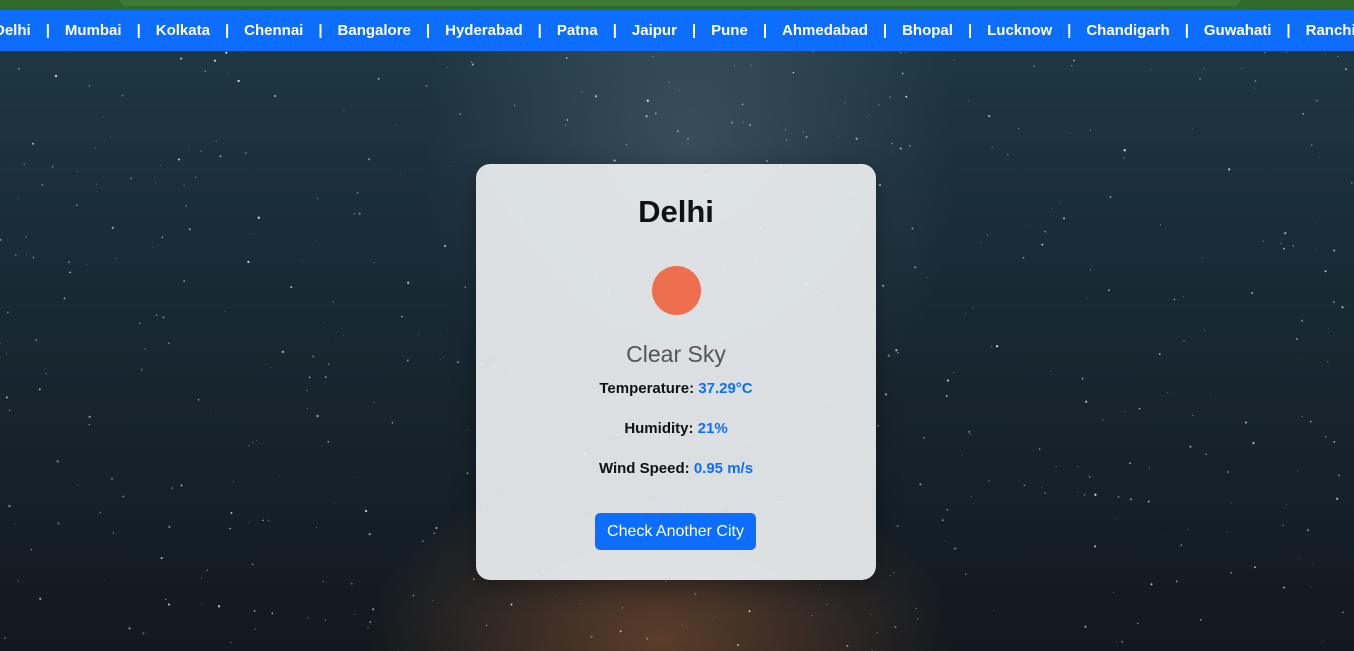  I want to click on wind-speed-label: Wind Speed:, so click(644, 468).